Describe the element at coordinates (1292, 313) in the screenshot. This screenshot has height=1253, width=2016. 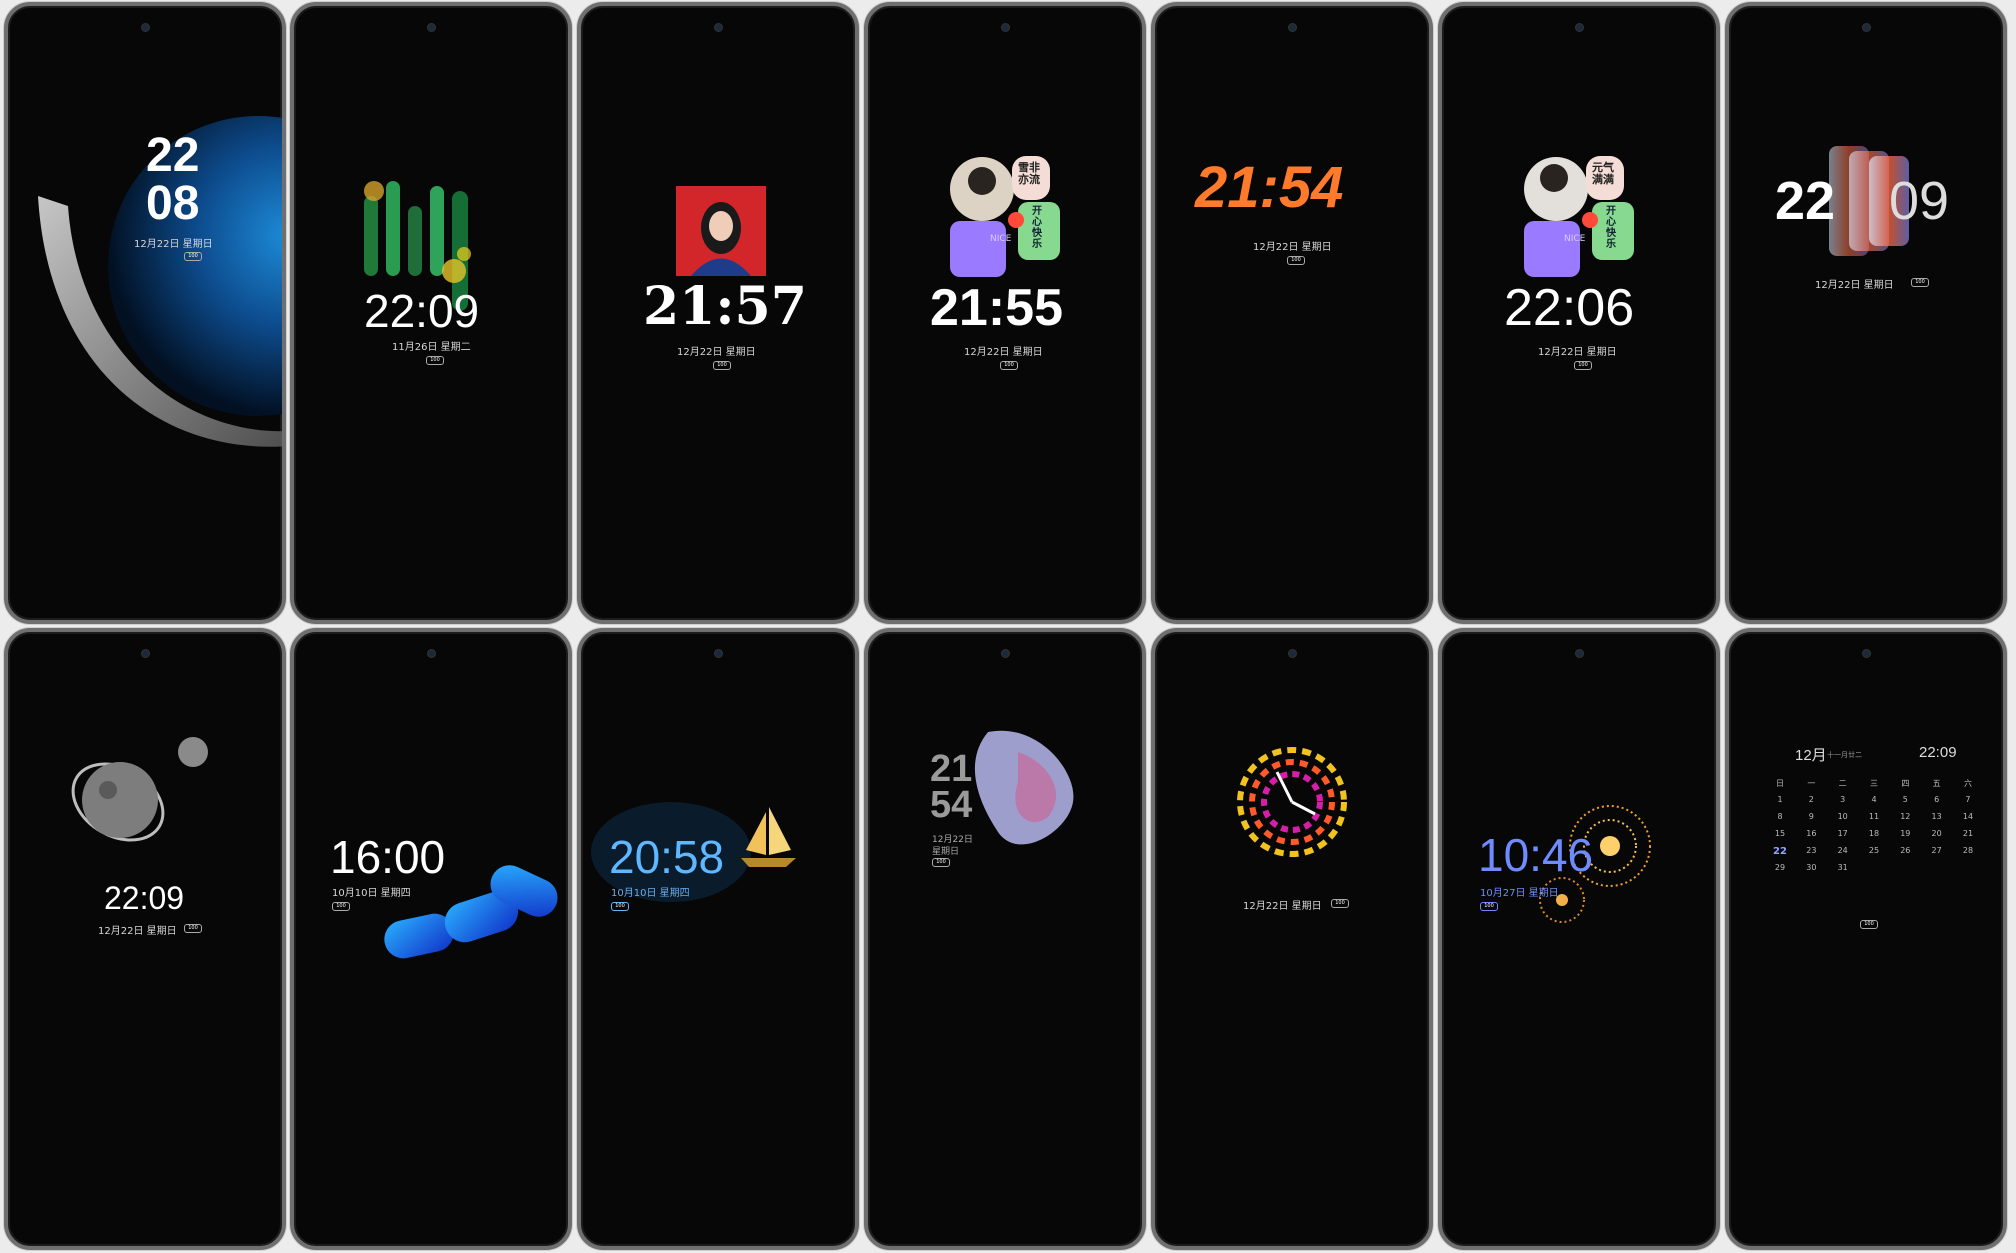
I see `phone-aod-gradient-italic: 21:54 12月22日 星期日 100` at that location.